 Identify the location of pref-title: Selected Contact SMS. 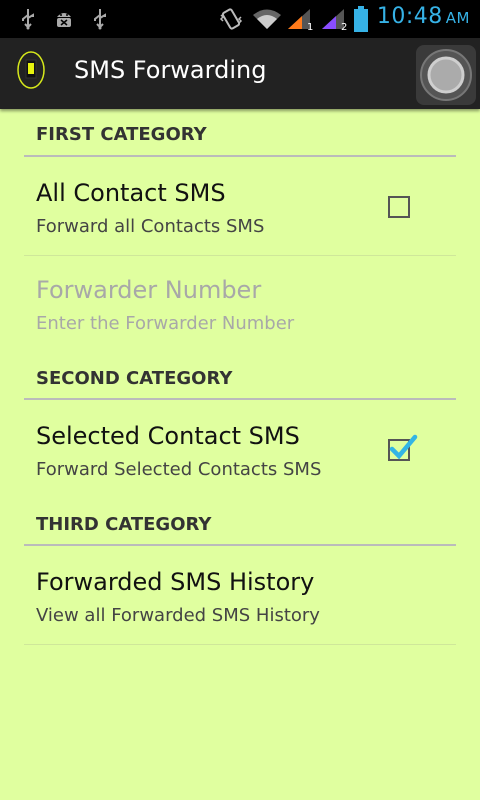
(168, 436).